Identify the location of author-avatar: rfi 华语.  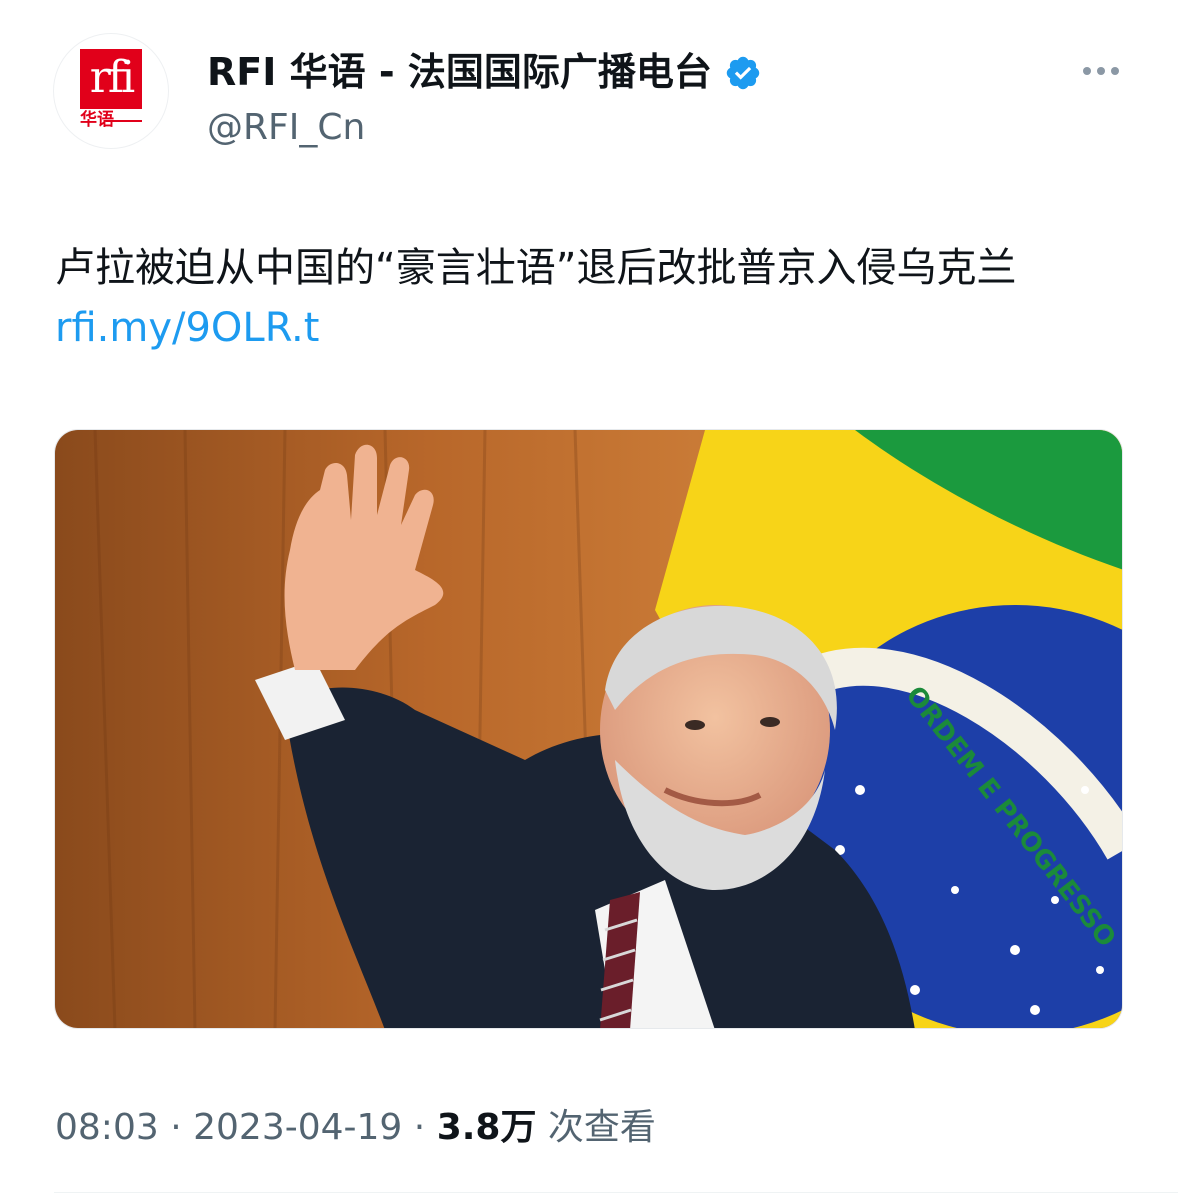
(111, 91).